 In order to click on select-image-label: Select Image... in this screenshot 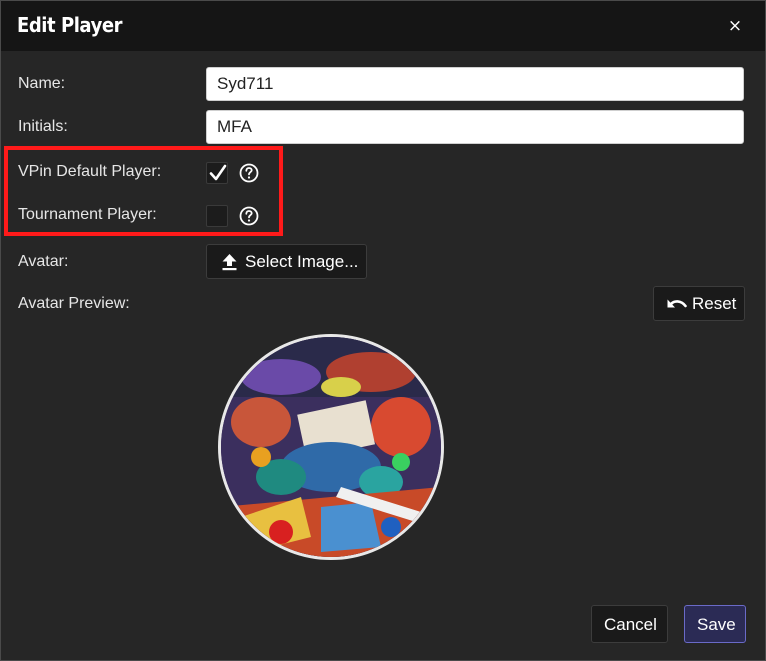, I will do `click(302, 261)`.